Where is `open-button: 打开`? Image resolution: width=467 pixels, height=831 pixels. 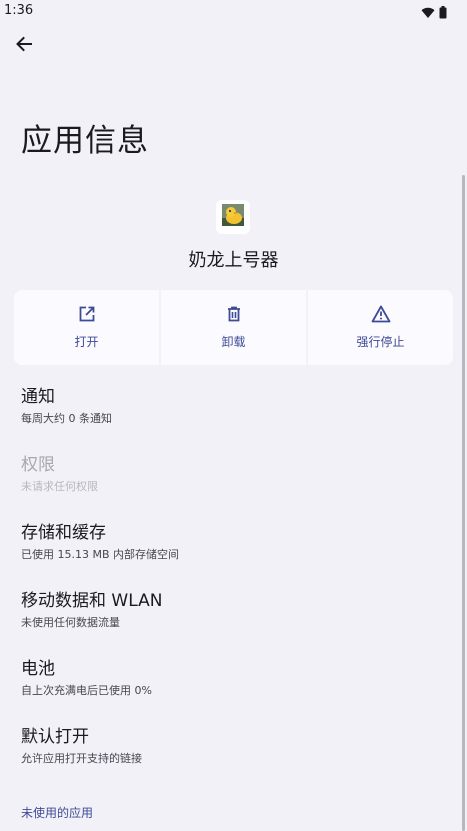 open-button: 打开 is located at coordinates (86, 327).